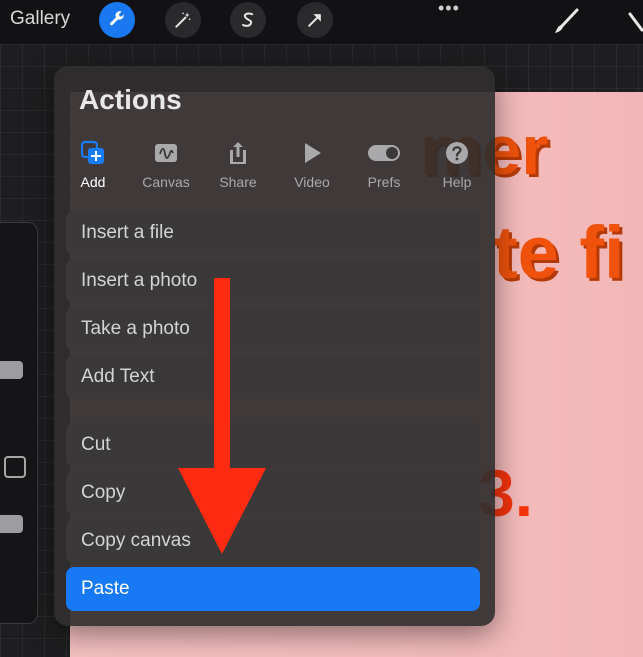 This screenshot has width=643, height=657. What do you see at coordinates (449, 9) in the screenshot?
I see `more-options-button: •••` at bounding box center [449, 9].